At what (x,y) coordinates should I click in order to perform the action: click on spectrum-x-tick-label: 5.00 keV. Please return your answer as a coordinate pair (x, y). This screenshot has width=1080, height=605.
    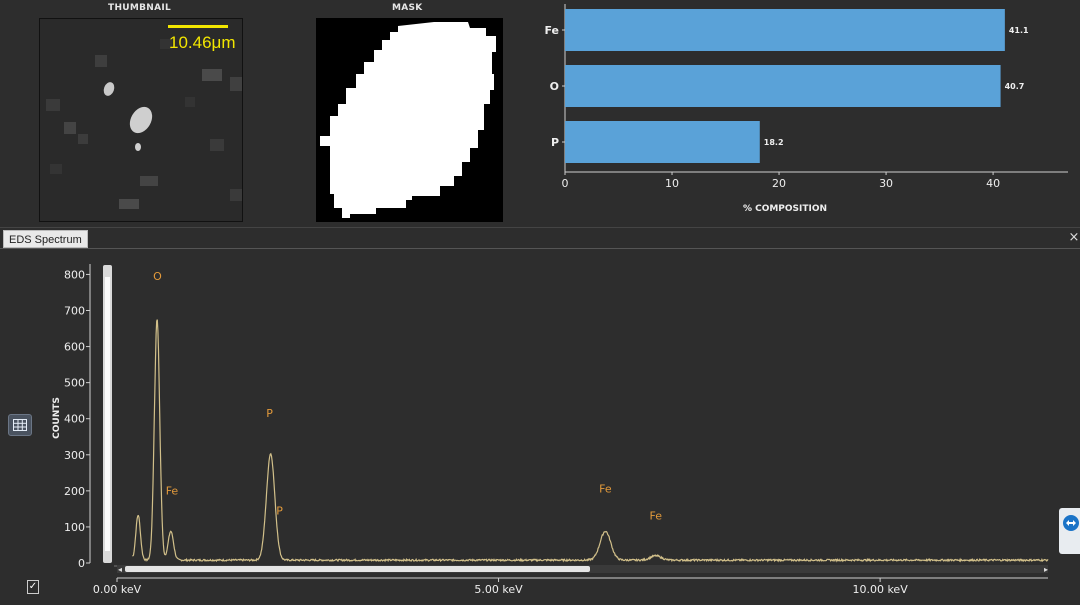
    Looking at the image, I should click on (498, 589).